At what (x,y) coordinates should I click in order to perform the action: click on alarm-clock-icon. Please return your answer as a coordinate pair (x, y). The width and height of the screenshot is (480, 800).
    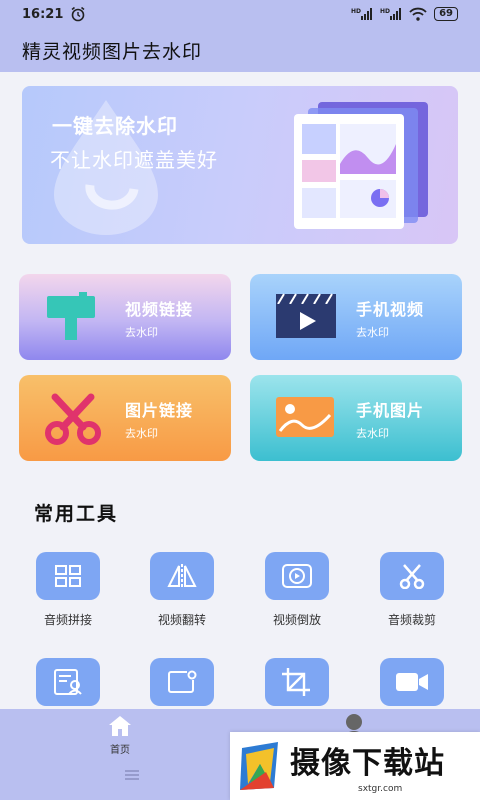
    Looking at the image, I should click on (78, 14).